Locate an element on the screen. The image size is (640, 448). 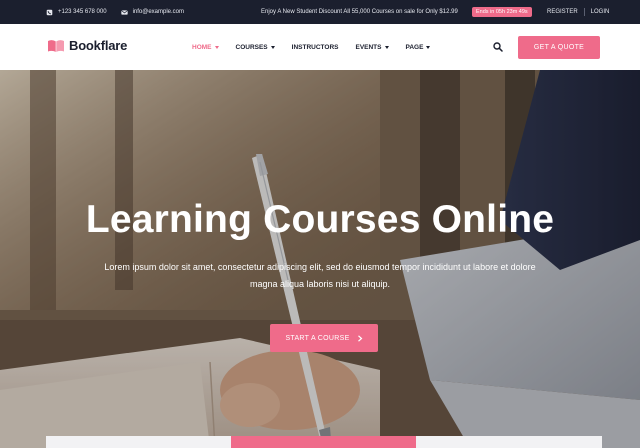
nav-events: EVENTS is located at coordinates (372, 47).